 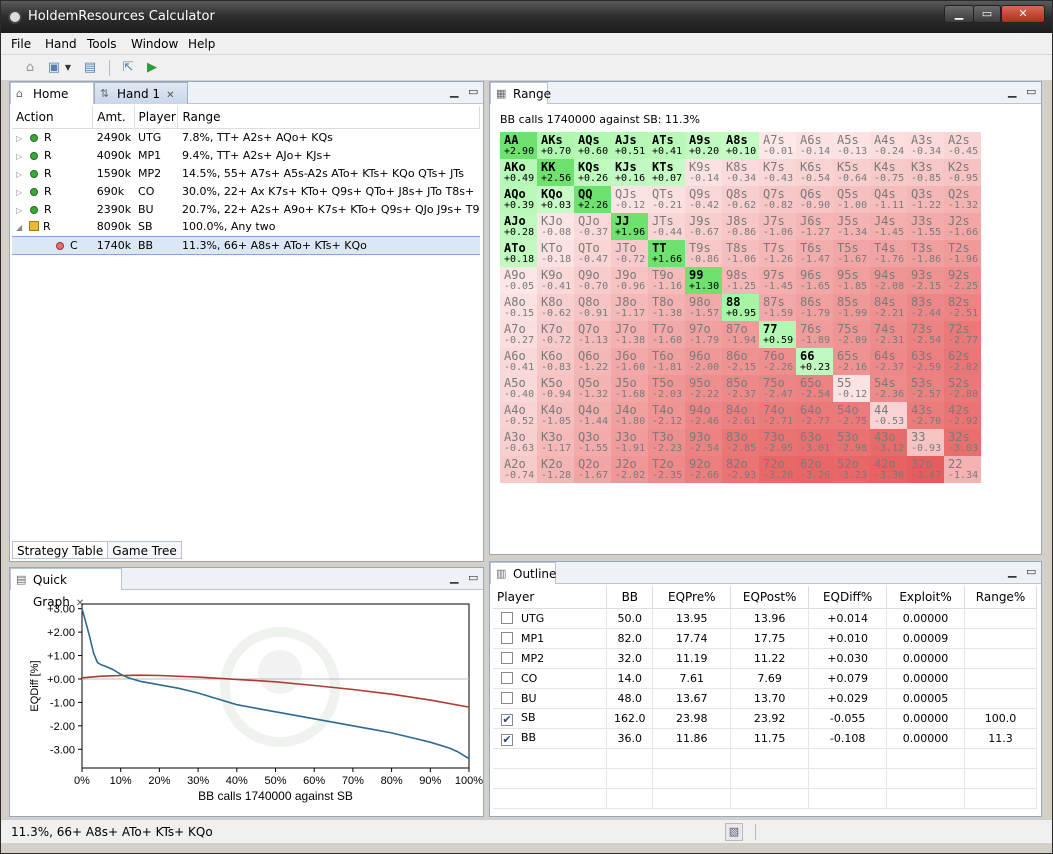 What do you see at coordinates (246, 227) in the screenshot?
I see `table-row: ◢ R 8090k SB 100.0%, Any two` at bounding box center [246, 227].